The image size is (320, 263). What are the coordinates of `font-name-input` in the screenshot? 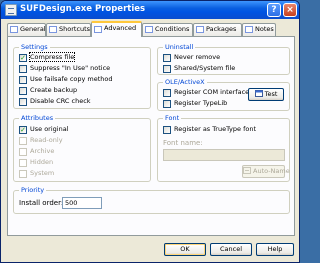 It's located at (224, 155).